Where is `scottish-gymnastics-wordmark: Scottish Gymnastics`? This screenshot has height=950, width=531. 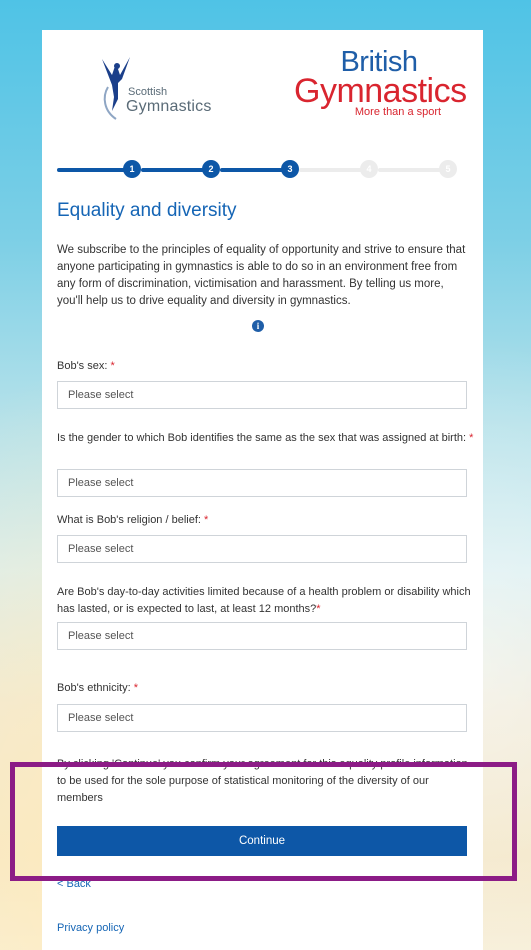 scottish-gymnastics-wordmark: Scottish Gymnastics is located at coordinates (169, 101).